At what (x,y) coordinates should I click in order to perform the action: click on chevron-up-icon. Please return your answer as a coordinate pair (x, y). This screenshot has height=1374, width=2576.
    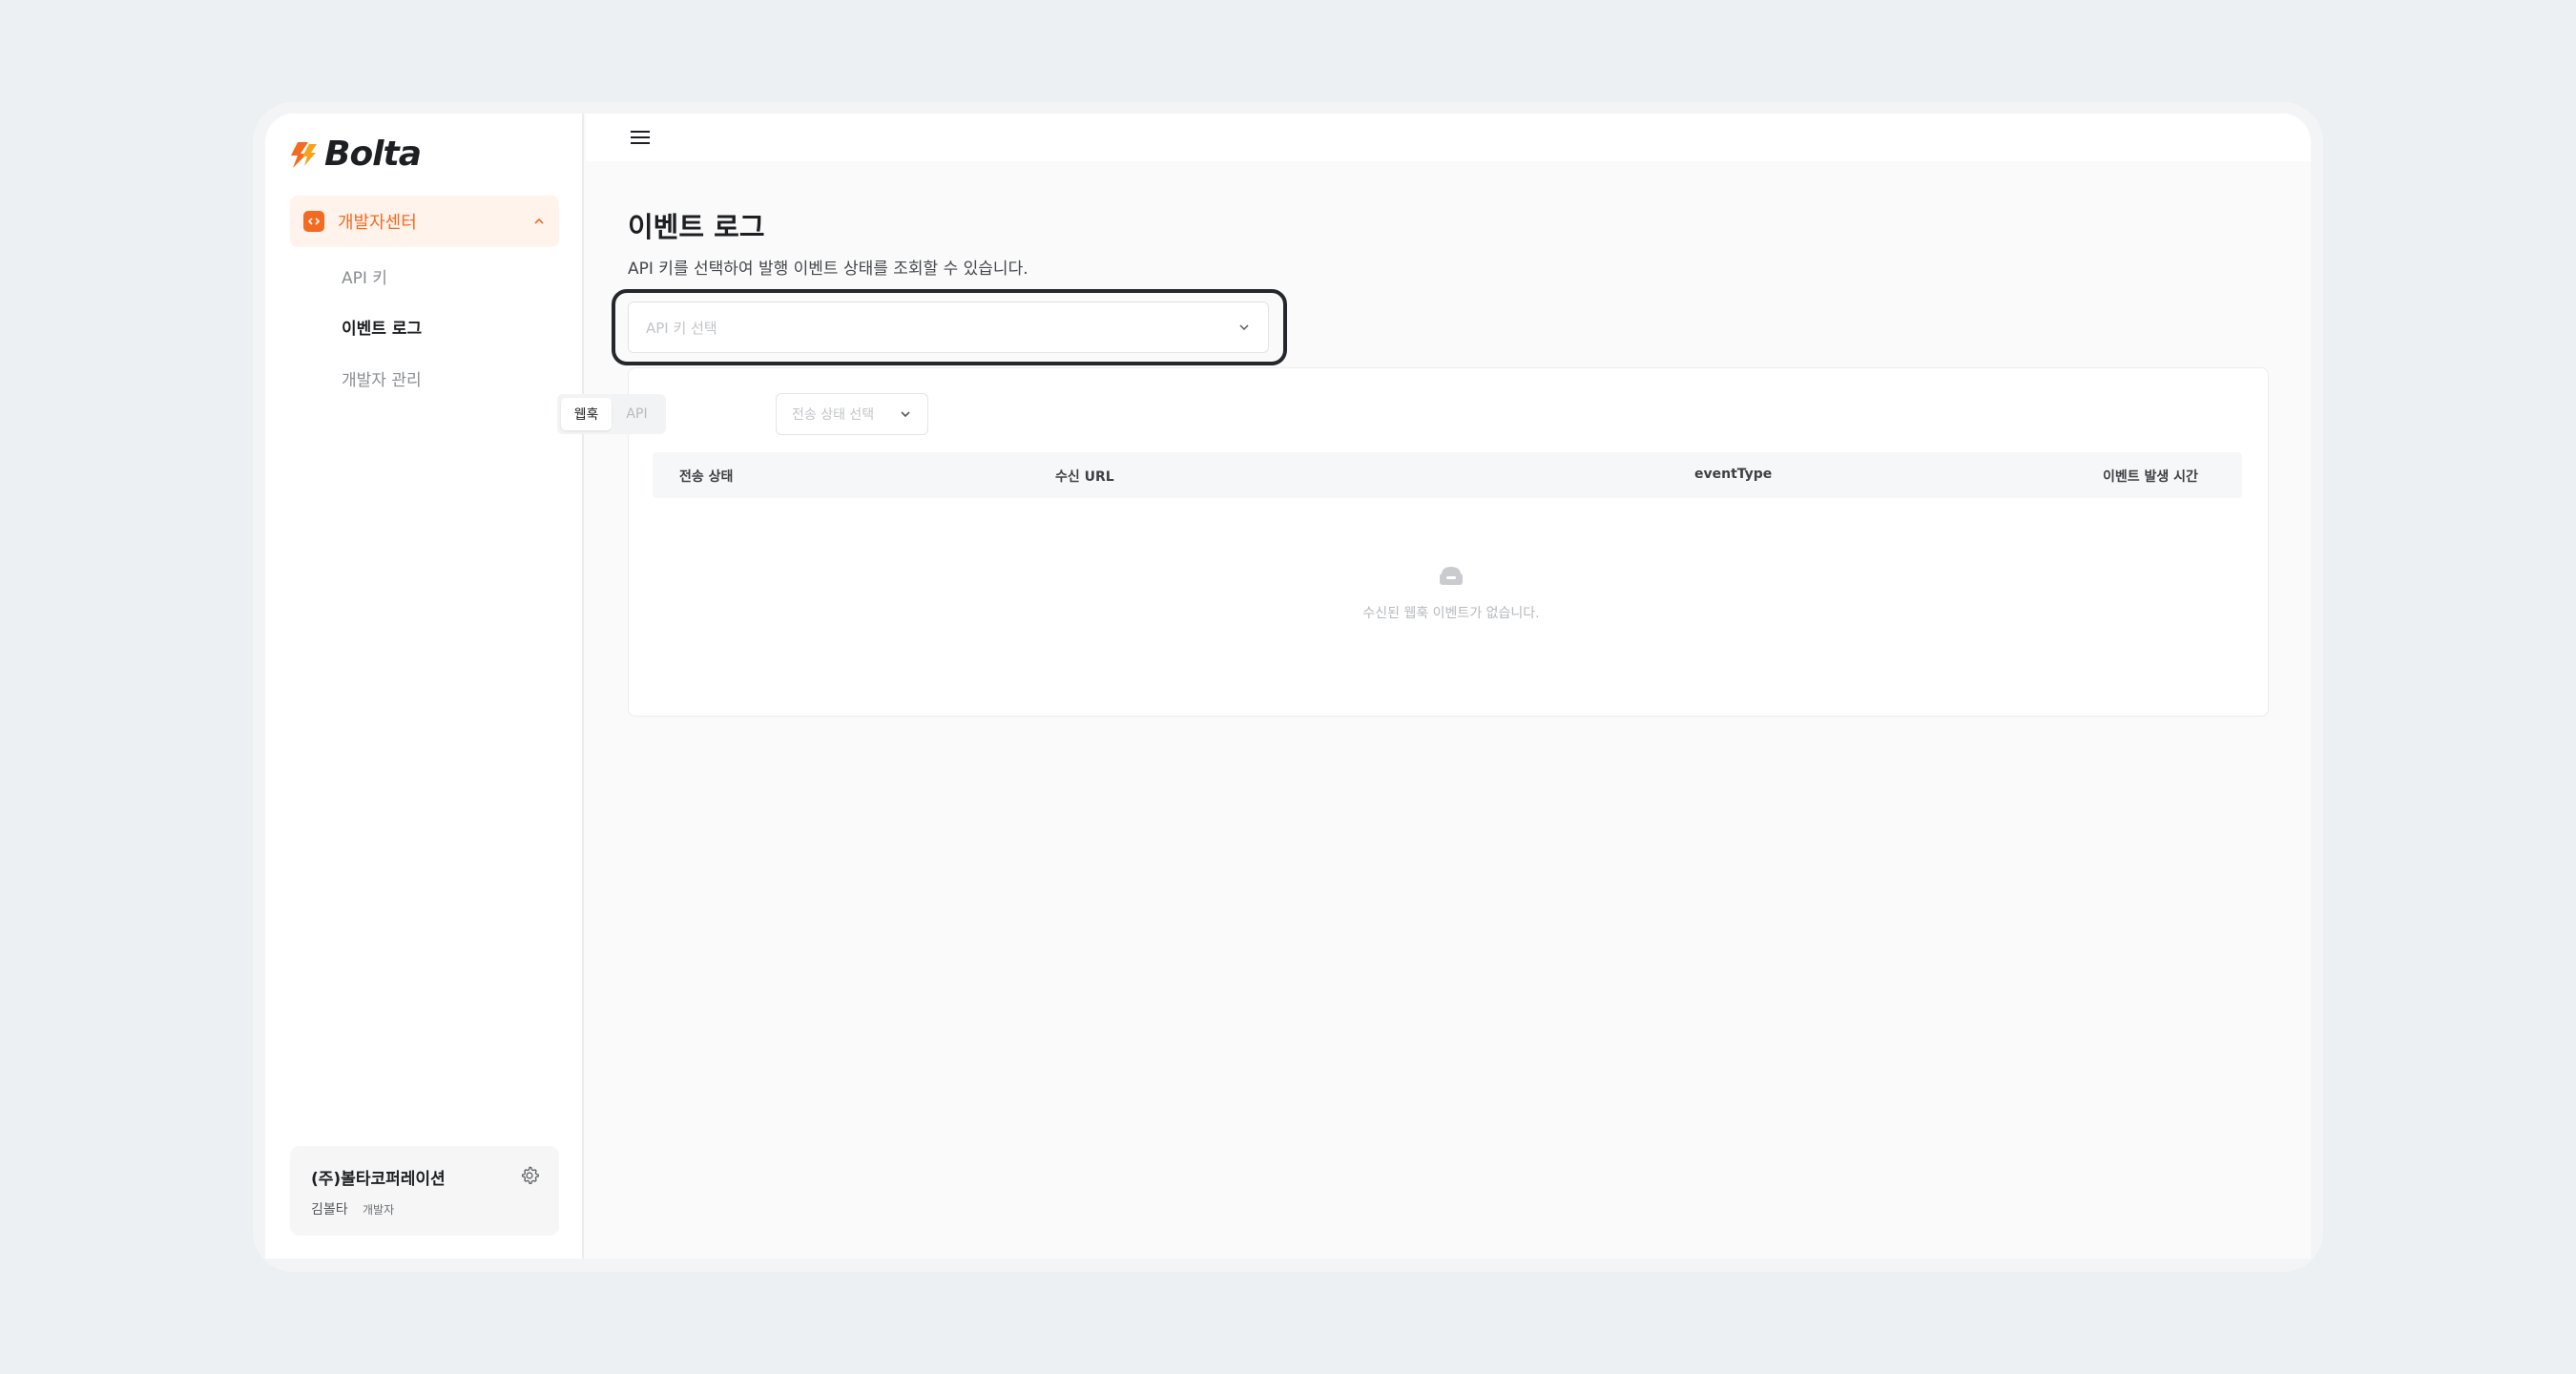
    Looking at the image, I should click on (539, 221).